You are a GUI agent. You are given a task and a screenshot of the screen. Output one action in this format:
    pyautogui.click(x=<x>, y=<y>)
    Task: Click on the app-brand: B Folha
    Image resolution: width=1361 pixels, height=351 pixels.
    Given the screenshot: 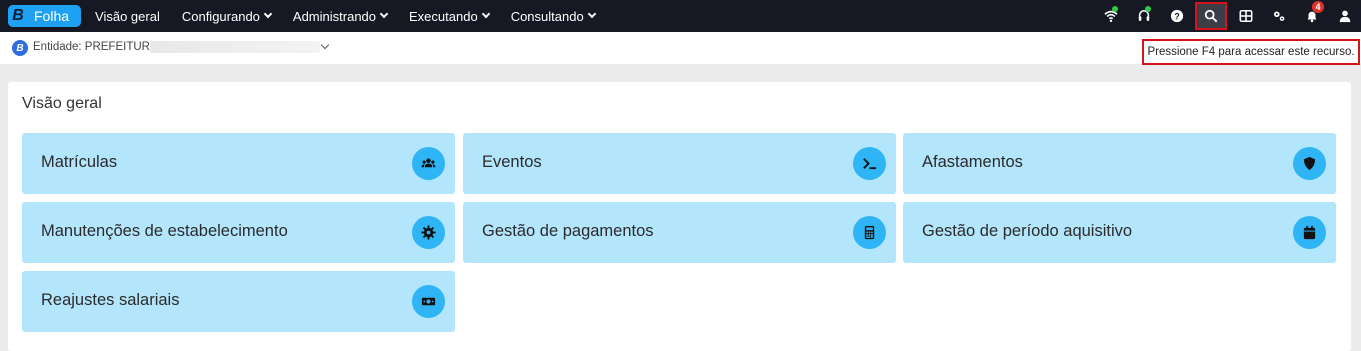 What is the action you would take?
    pyautogui.click(x=45, y=16)
    